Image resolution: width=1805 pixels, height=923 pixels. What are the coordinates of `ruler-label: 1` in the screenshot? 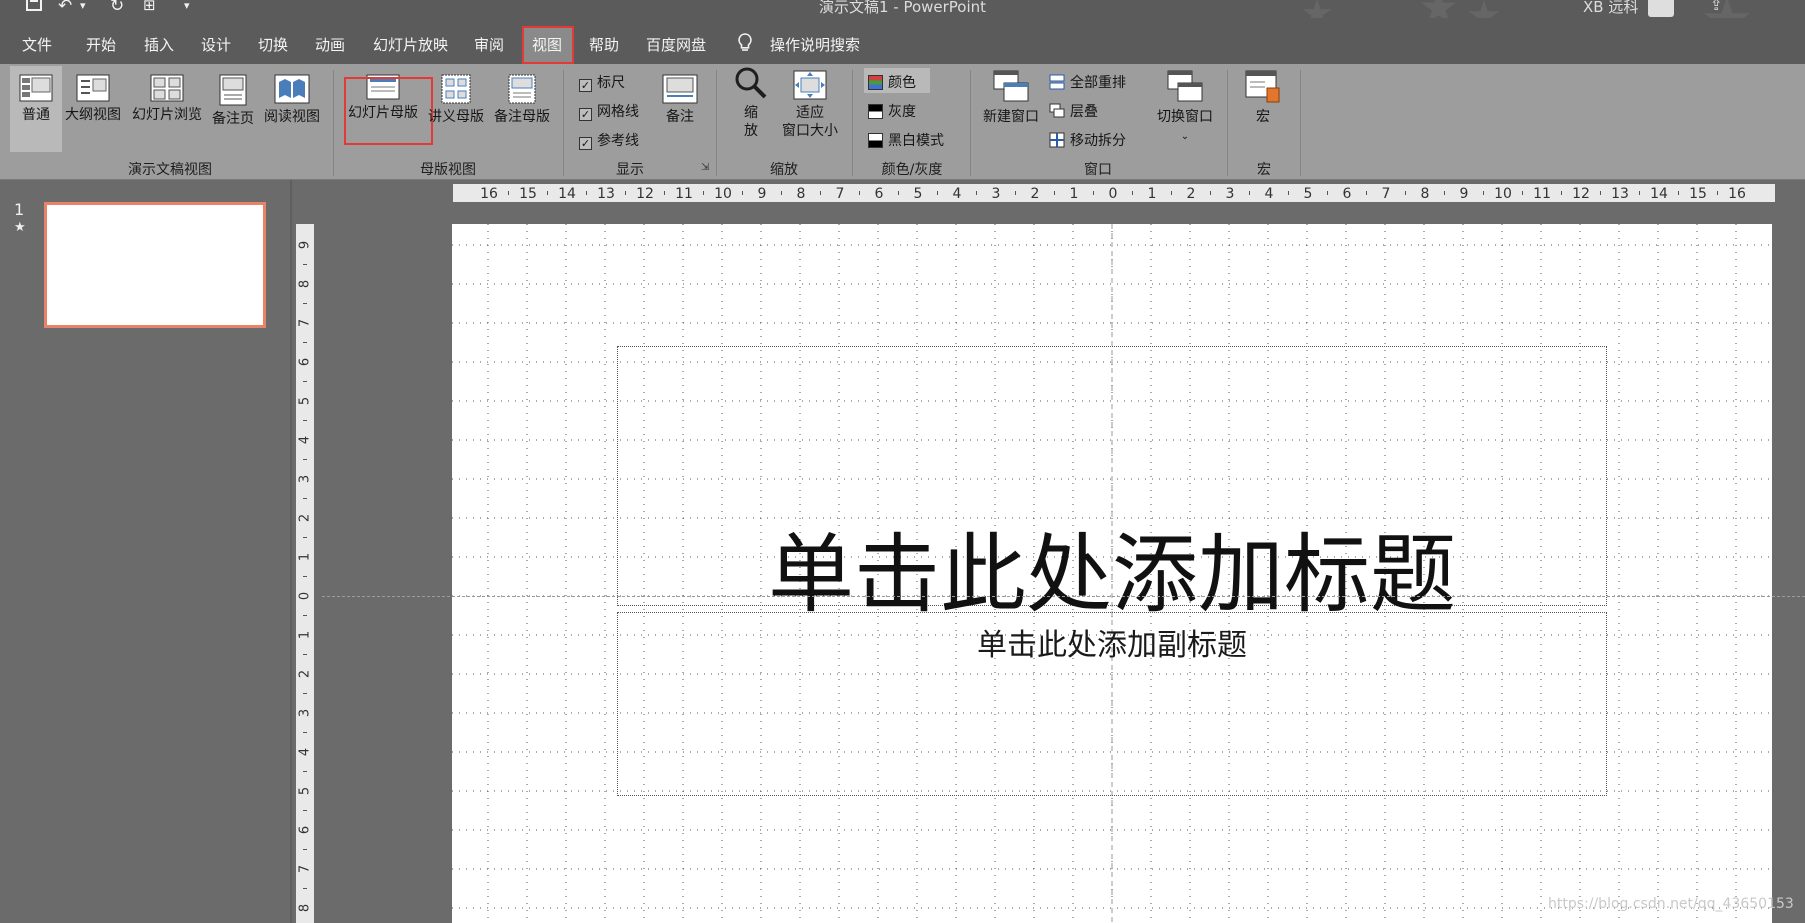 It's located at (305, 557).